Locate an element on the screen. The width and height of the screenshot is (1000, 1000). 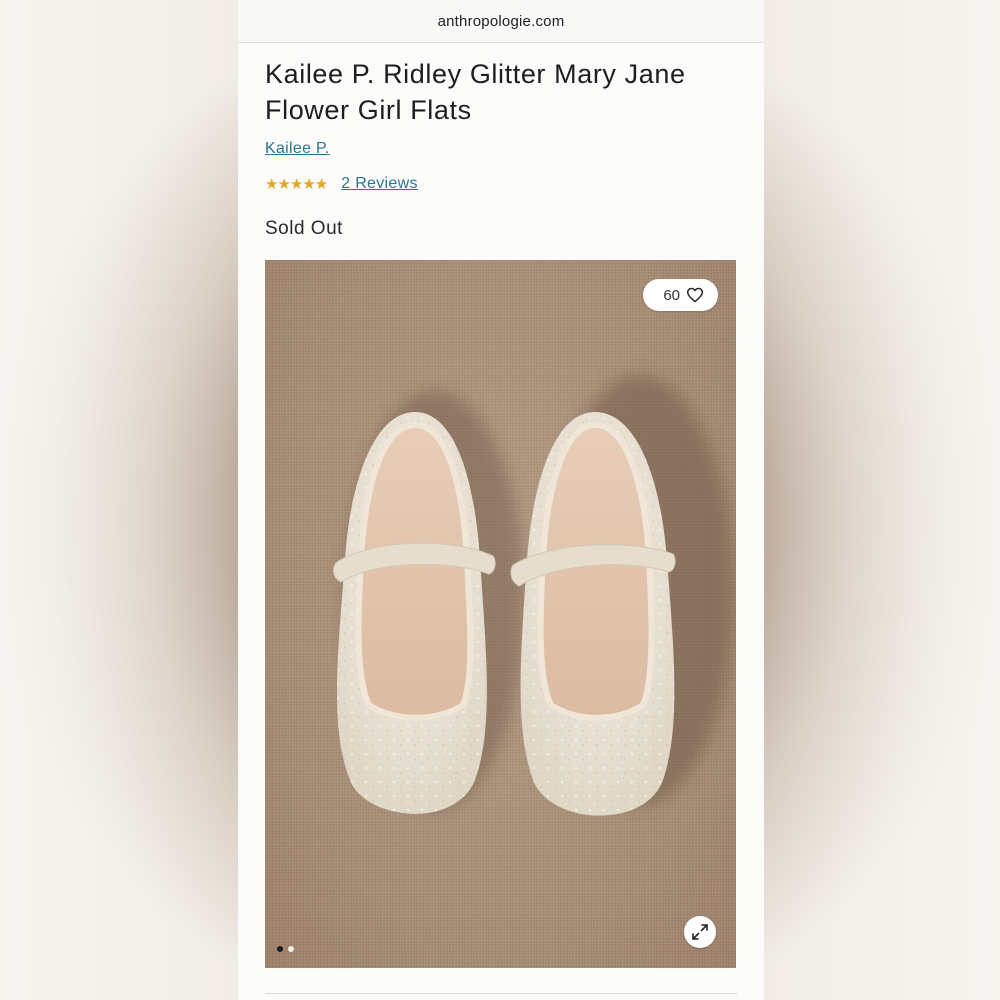
brand-link: Kailee P. is located at coordinates (297, 149).